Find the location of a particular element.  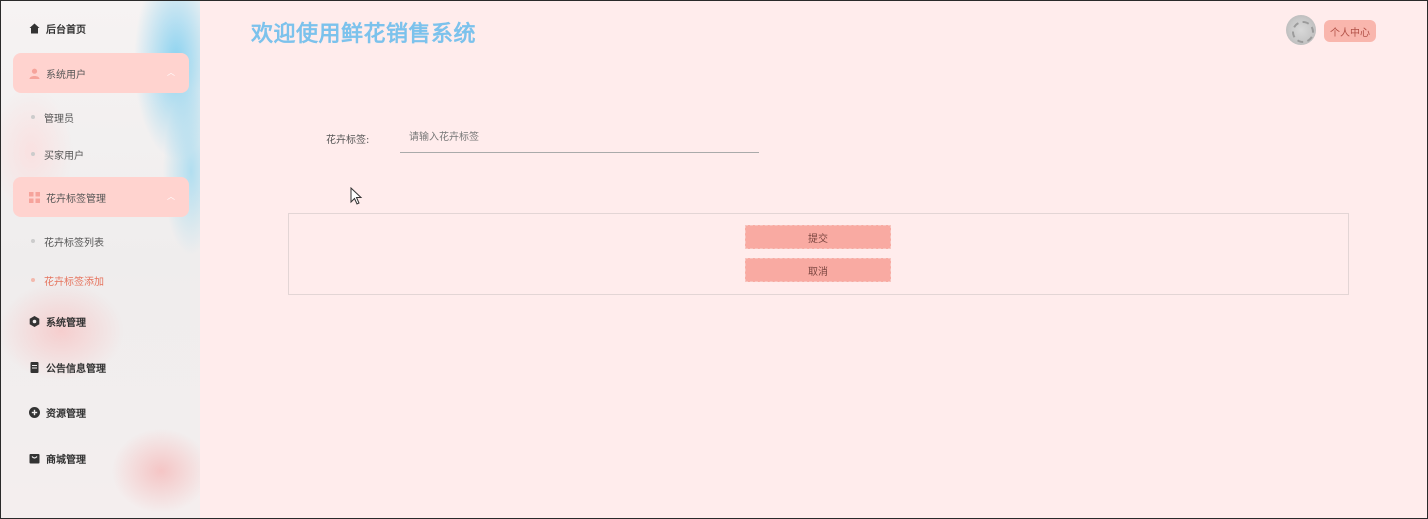

sidebar-item-system-management: 系统管理 is located at coordinates (101, 321).